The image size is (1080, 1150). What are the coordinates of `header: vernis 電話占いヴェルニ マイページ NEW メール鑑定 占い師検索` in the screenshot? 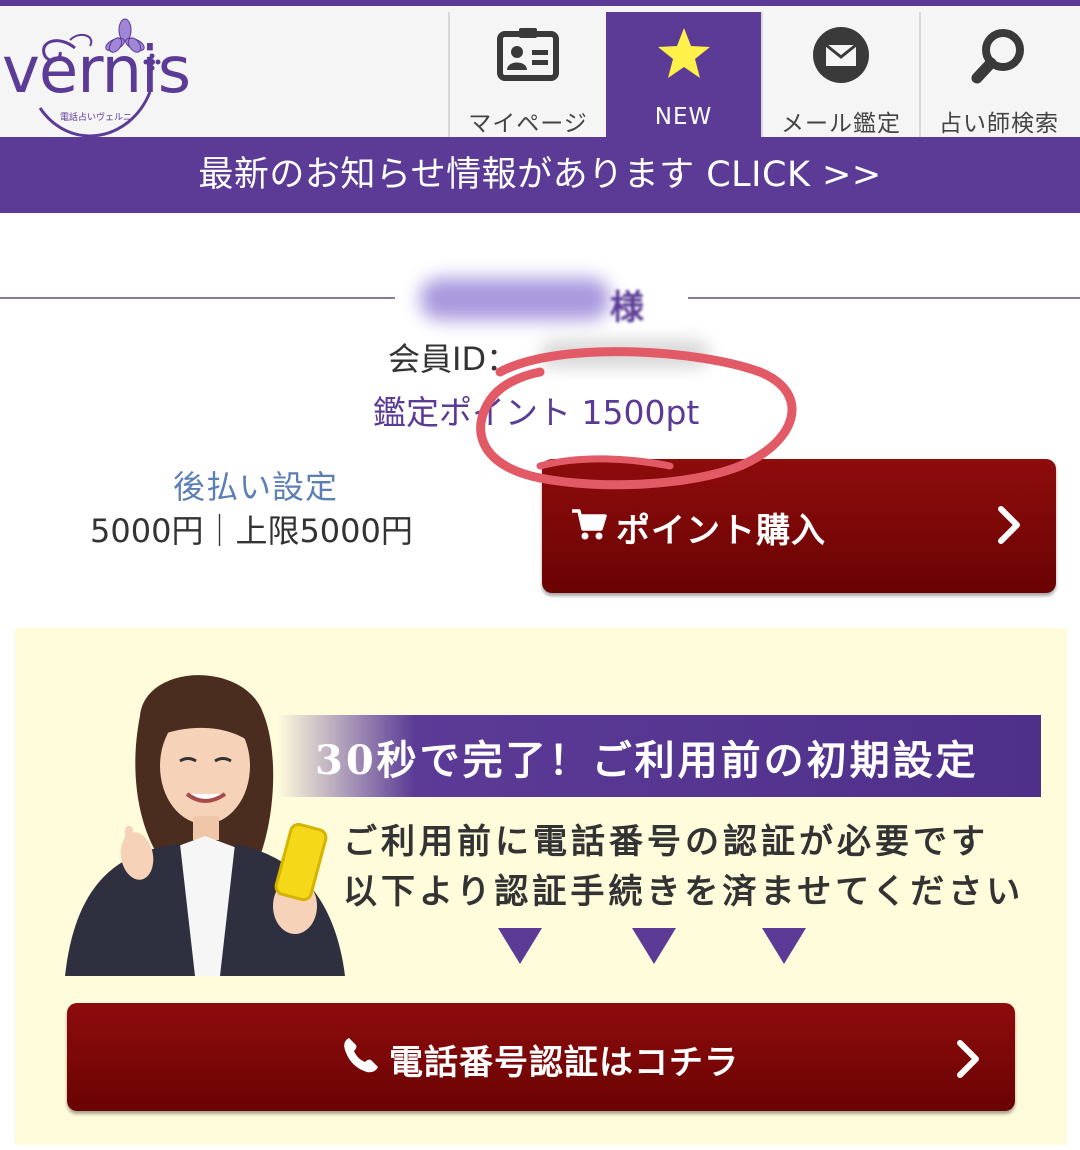 It's located at (540, 71).